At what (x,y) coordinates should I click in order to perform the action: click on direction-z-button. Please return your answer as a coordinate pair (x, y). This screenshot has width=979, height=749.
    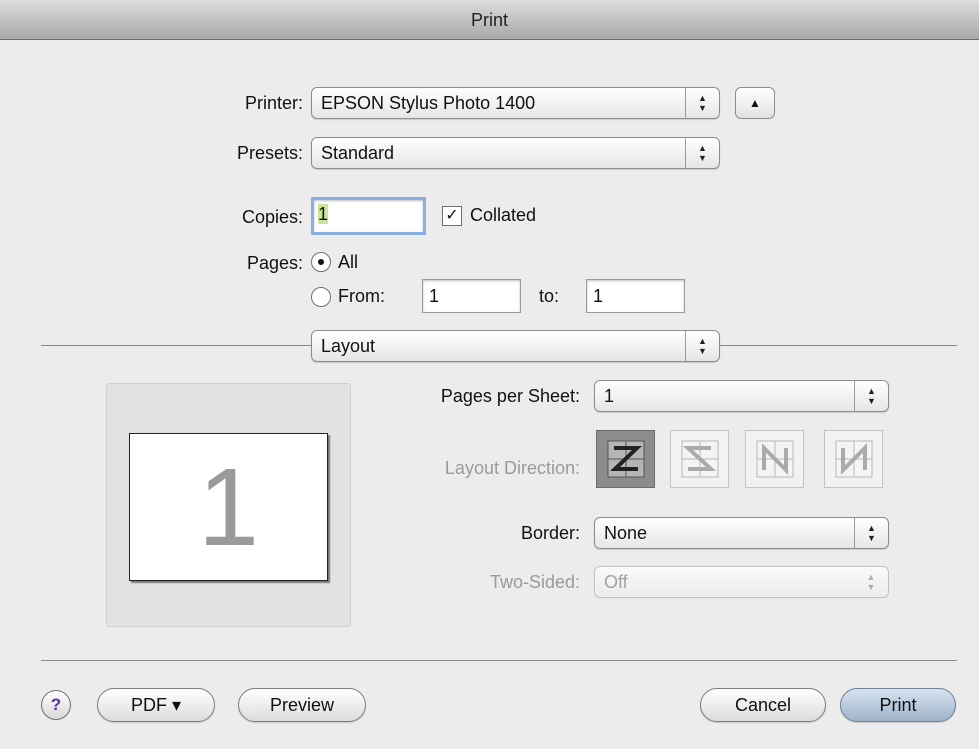
    Looking at the image, I should click on (625, 459).